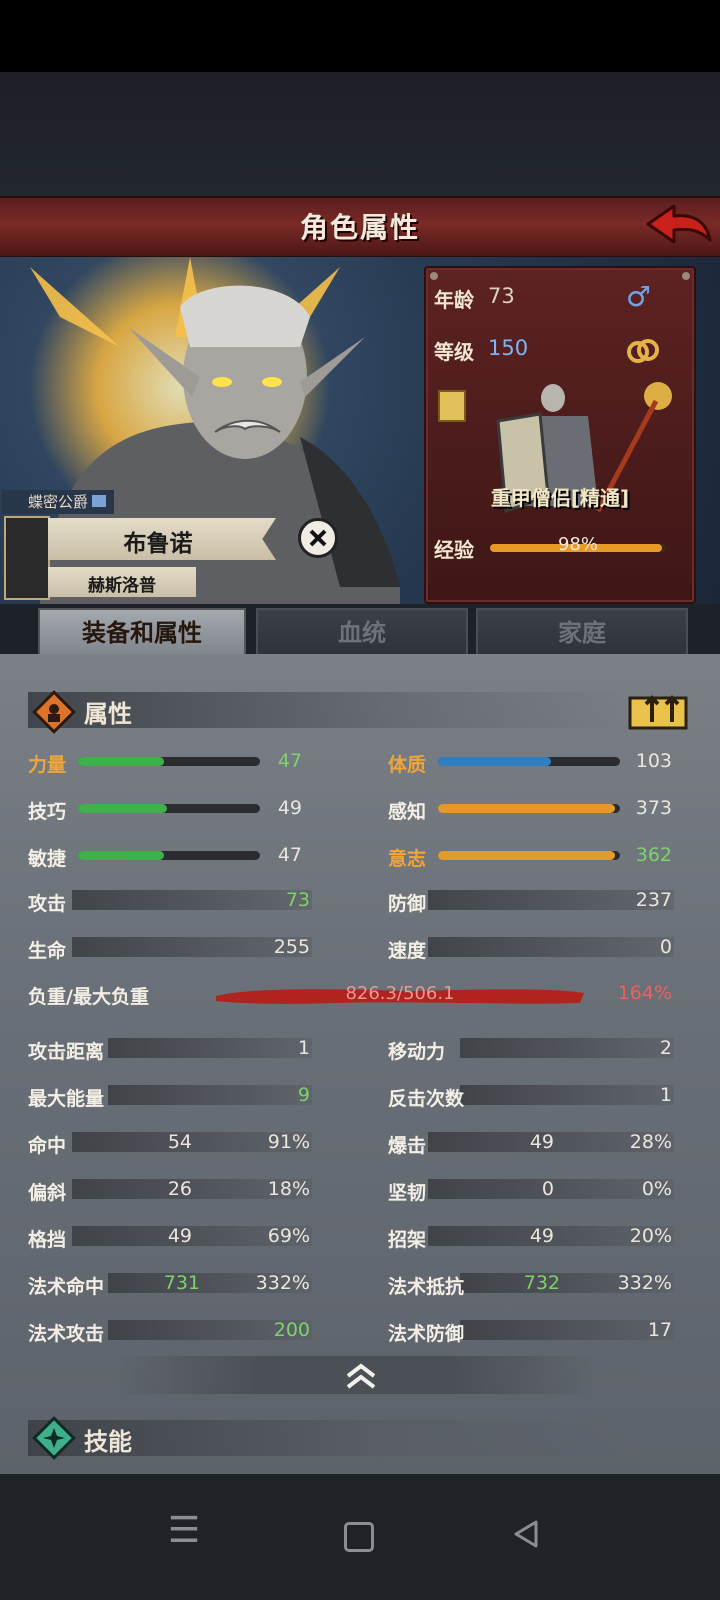  Describe the element at coordinates (179, 1142) in the screenshot. I see `hit-value: 54` at that location.